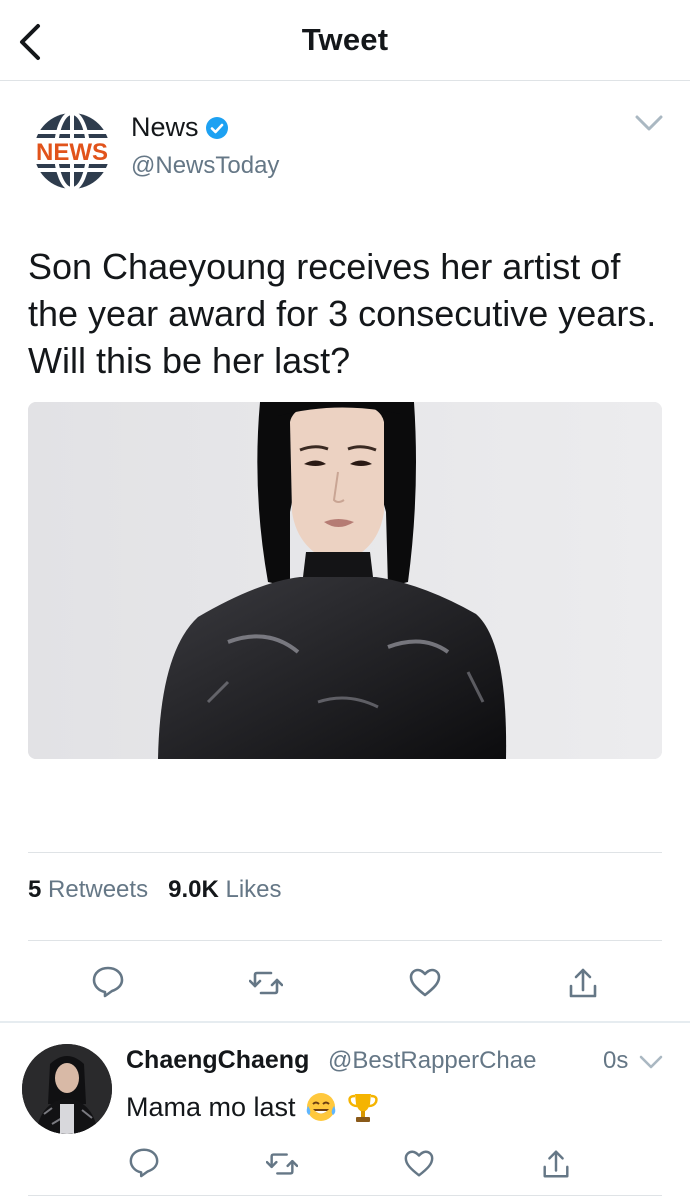  I want to click on reply-author-name: ChaengChaeng, so click(217, 1060).